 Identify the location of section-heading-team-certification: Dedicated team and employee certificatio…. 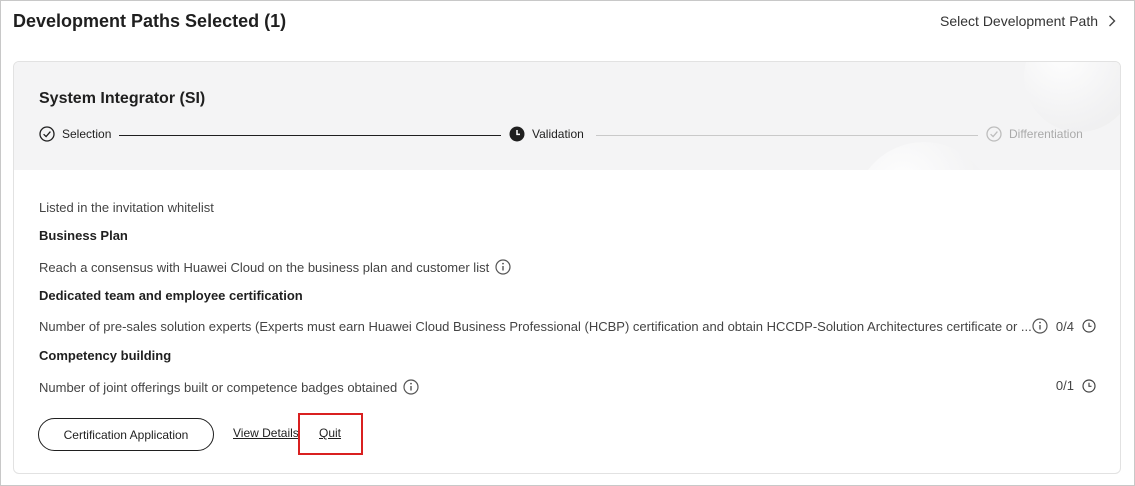
(171, 295).